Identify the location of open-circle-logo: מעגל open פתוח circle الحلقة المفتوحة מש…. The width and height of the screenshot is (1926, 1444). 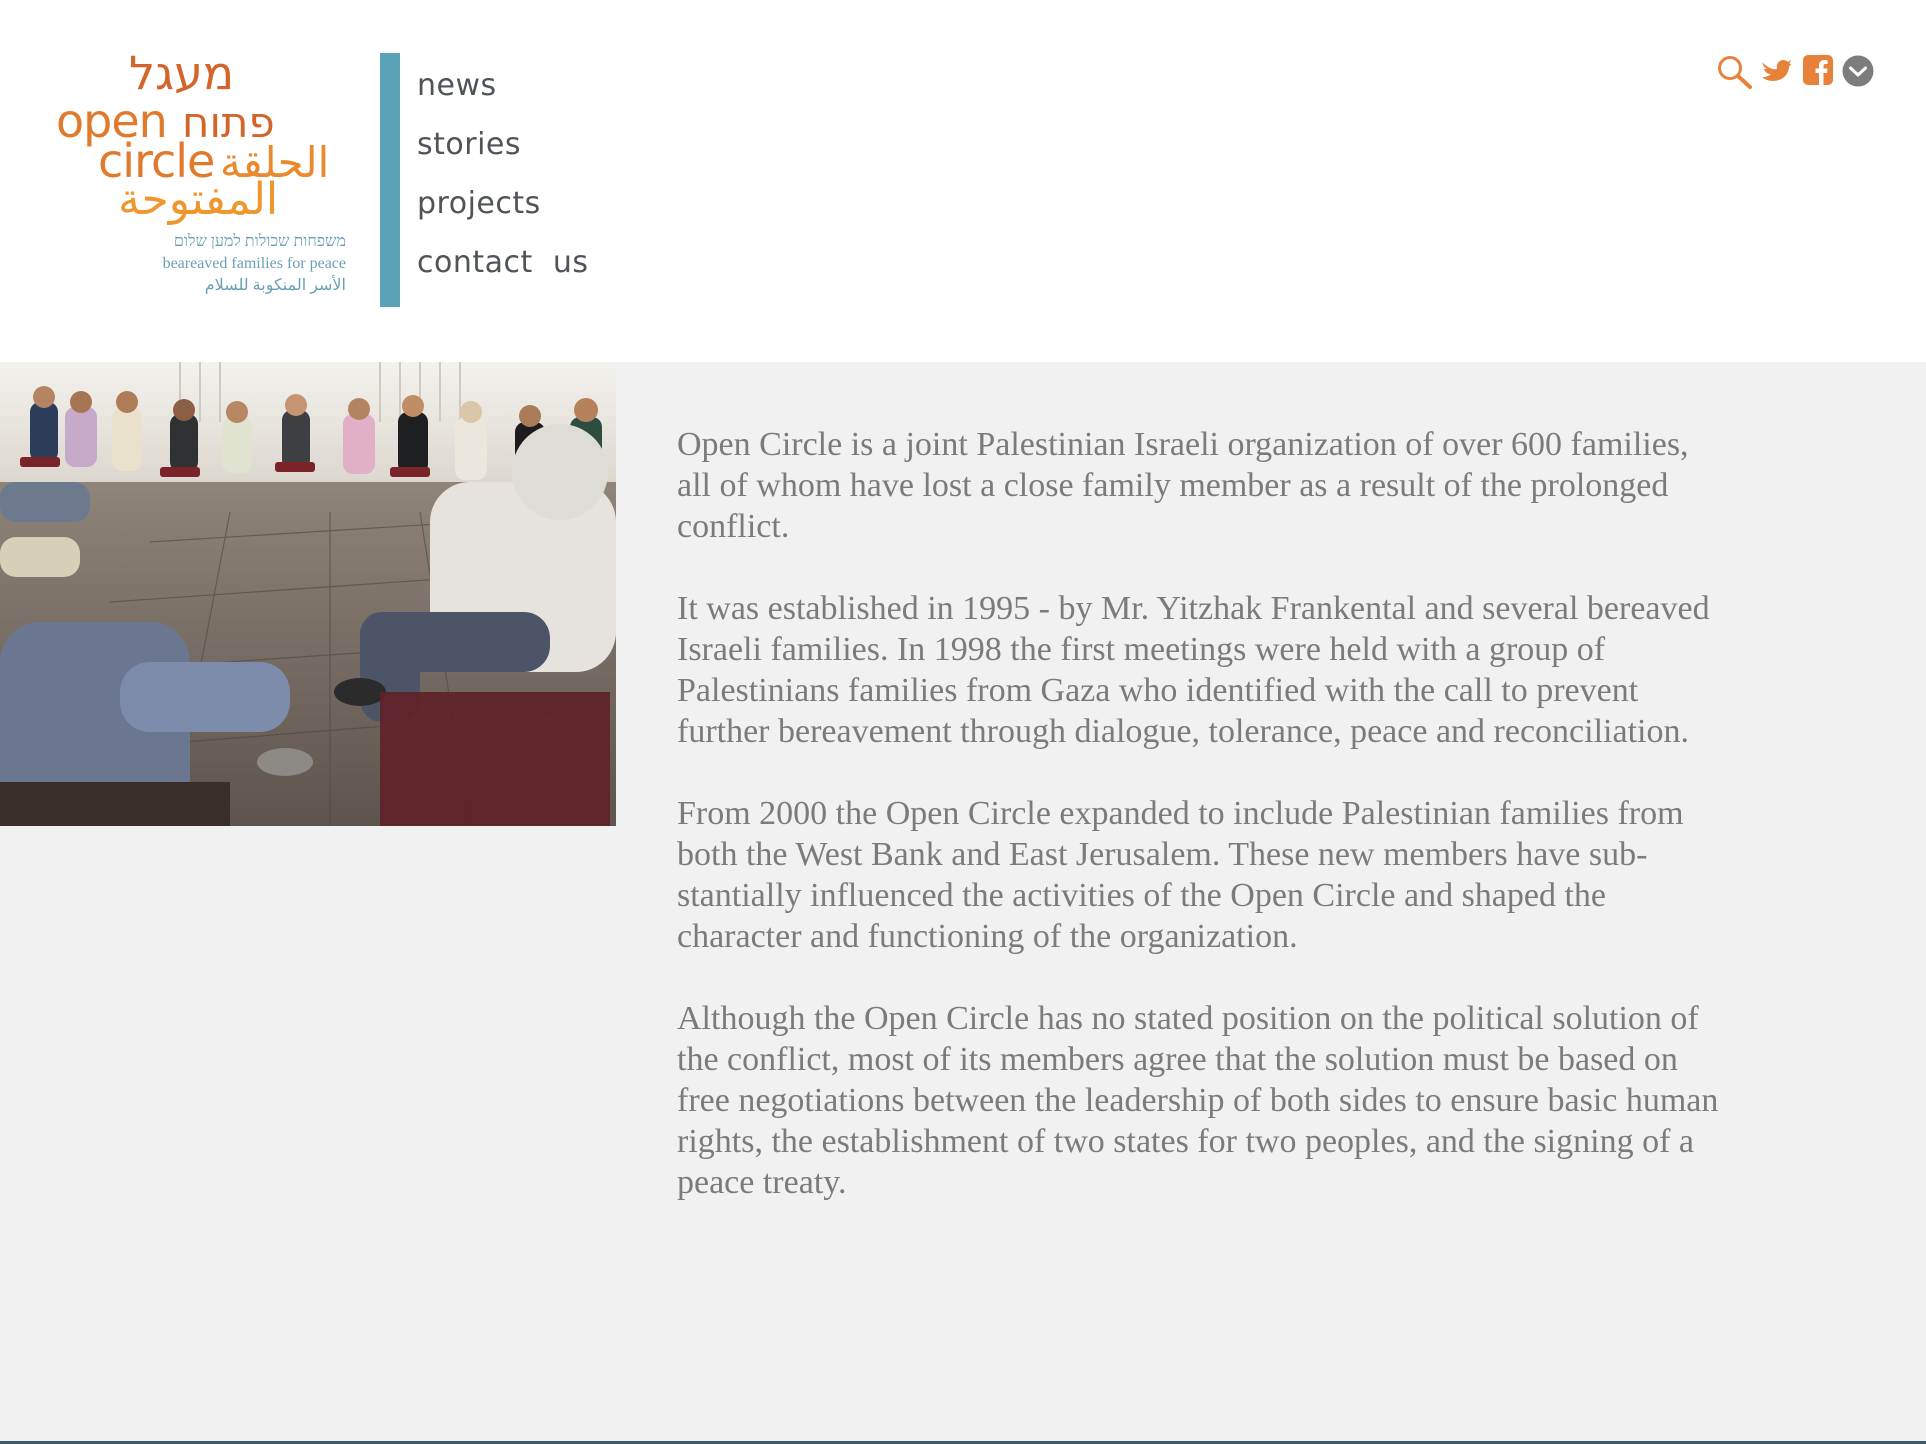
(200, 176).